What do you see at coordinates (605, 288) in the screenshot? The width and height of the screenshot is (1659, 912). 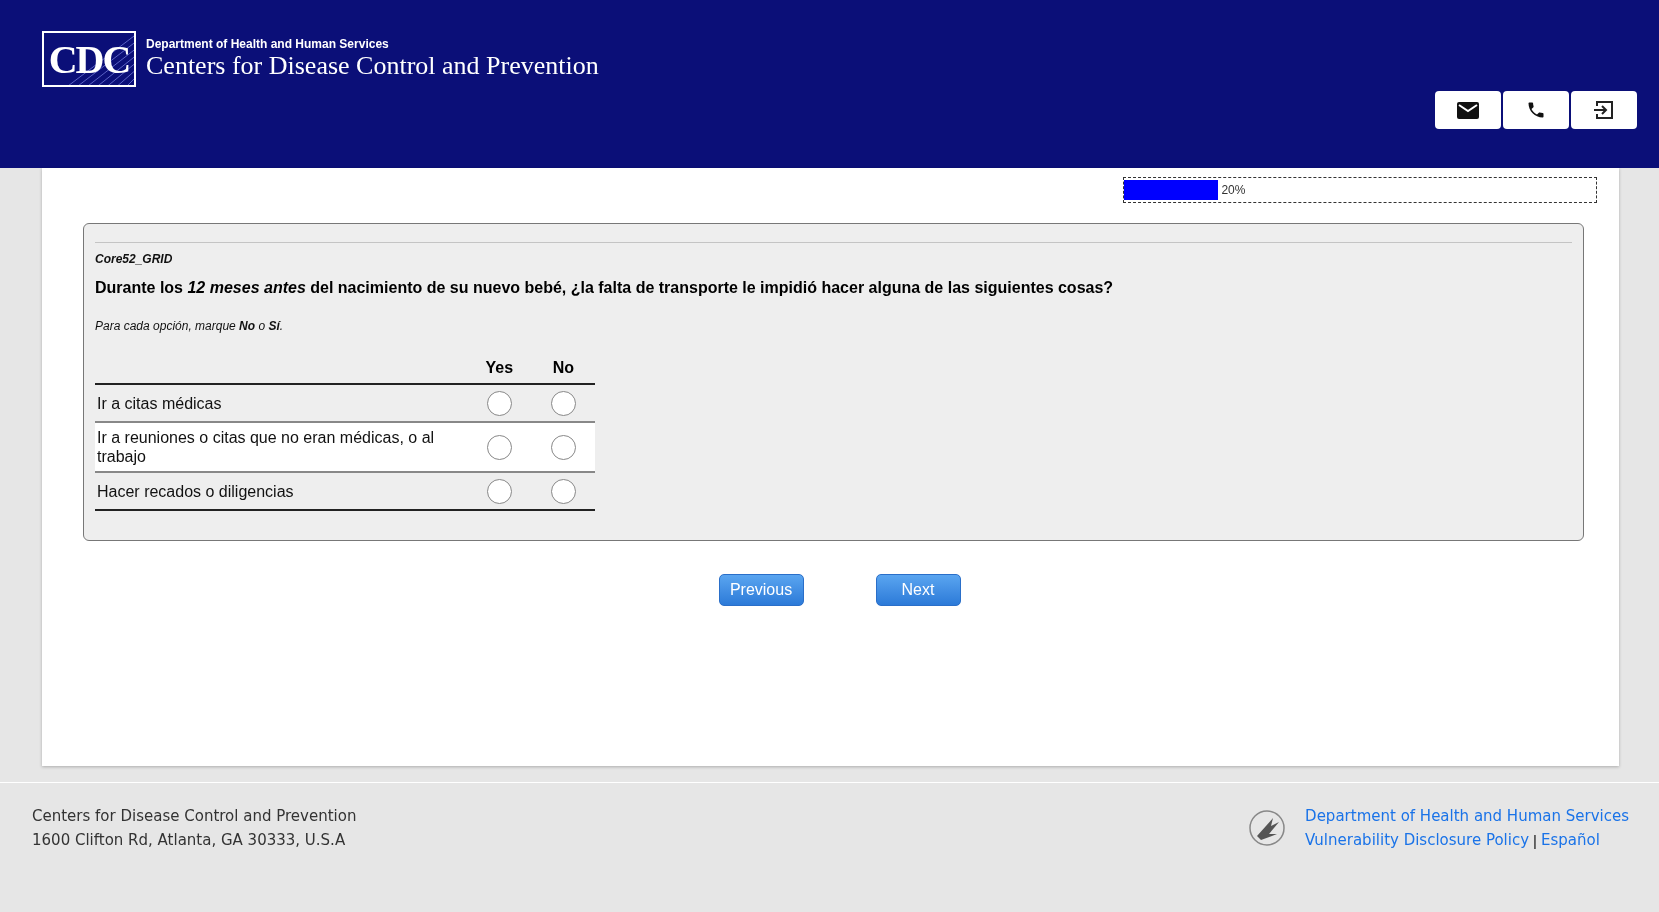 I see `question-text: Durante los 12 meses antes del nacimiento de su nuevo bebé, ¿la falta de transporte le impidió hacer alguna de las siguientes cosas?` at bounding box center [605, 288].